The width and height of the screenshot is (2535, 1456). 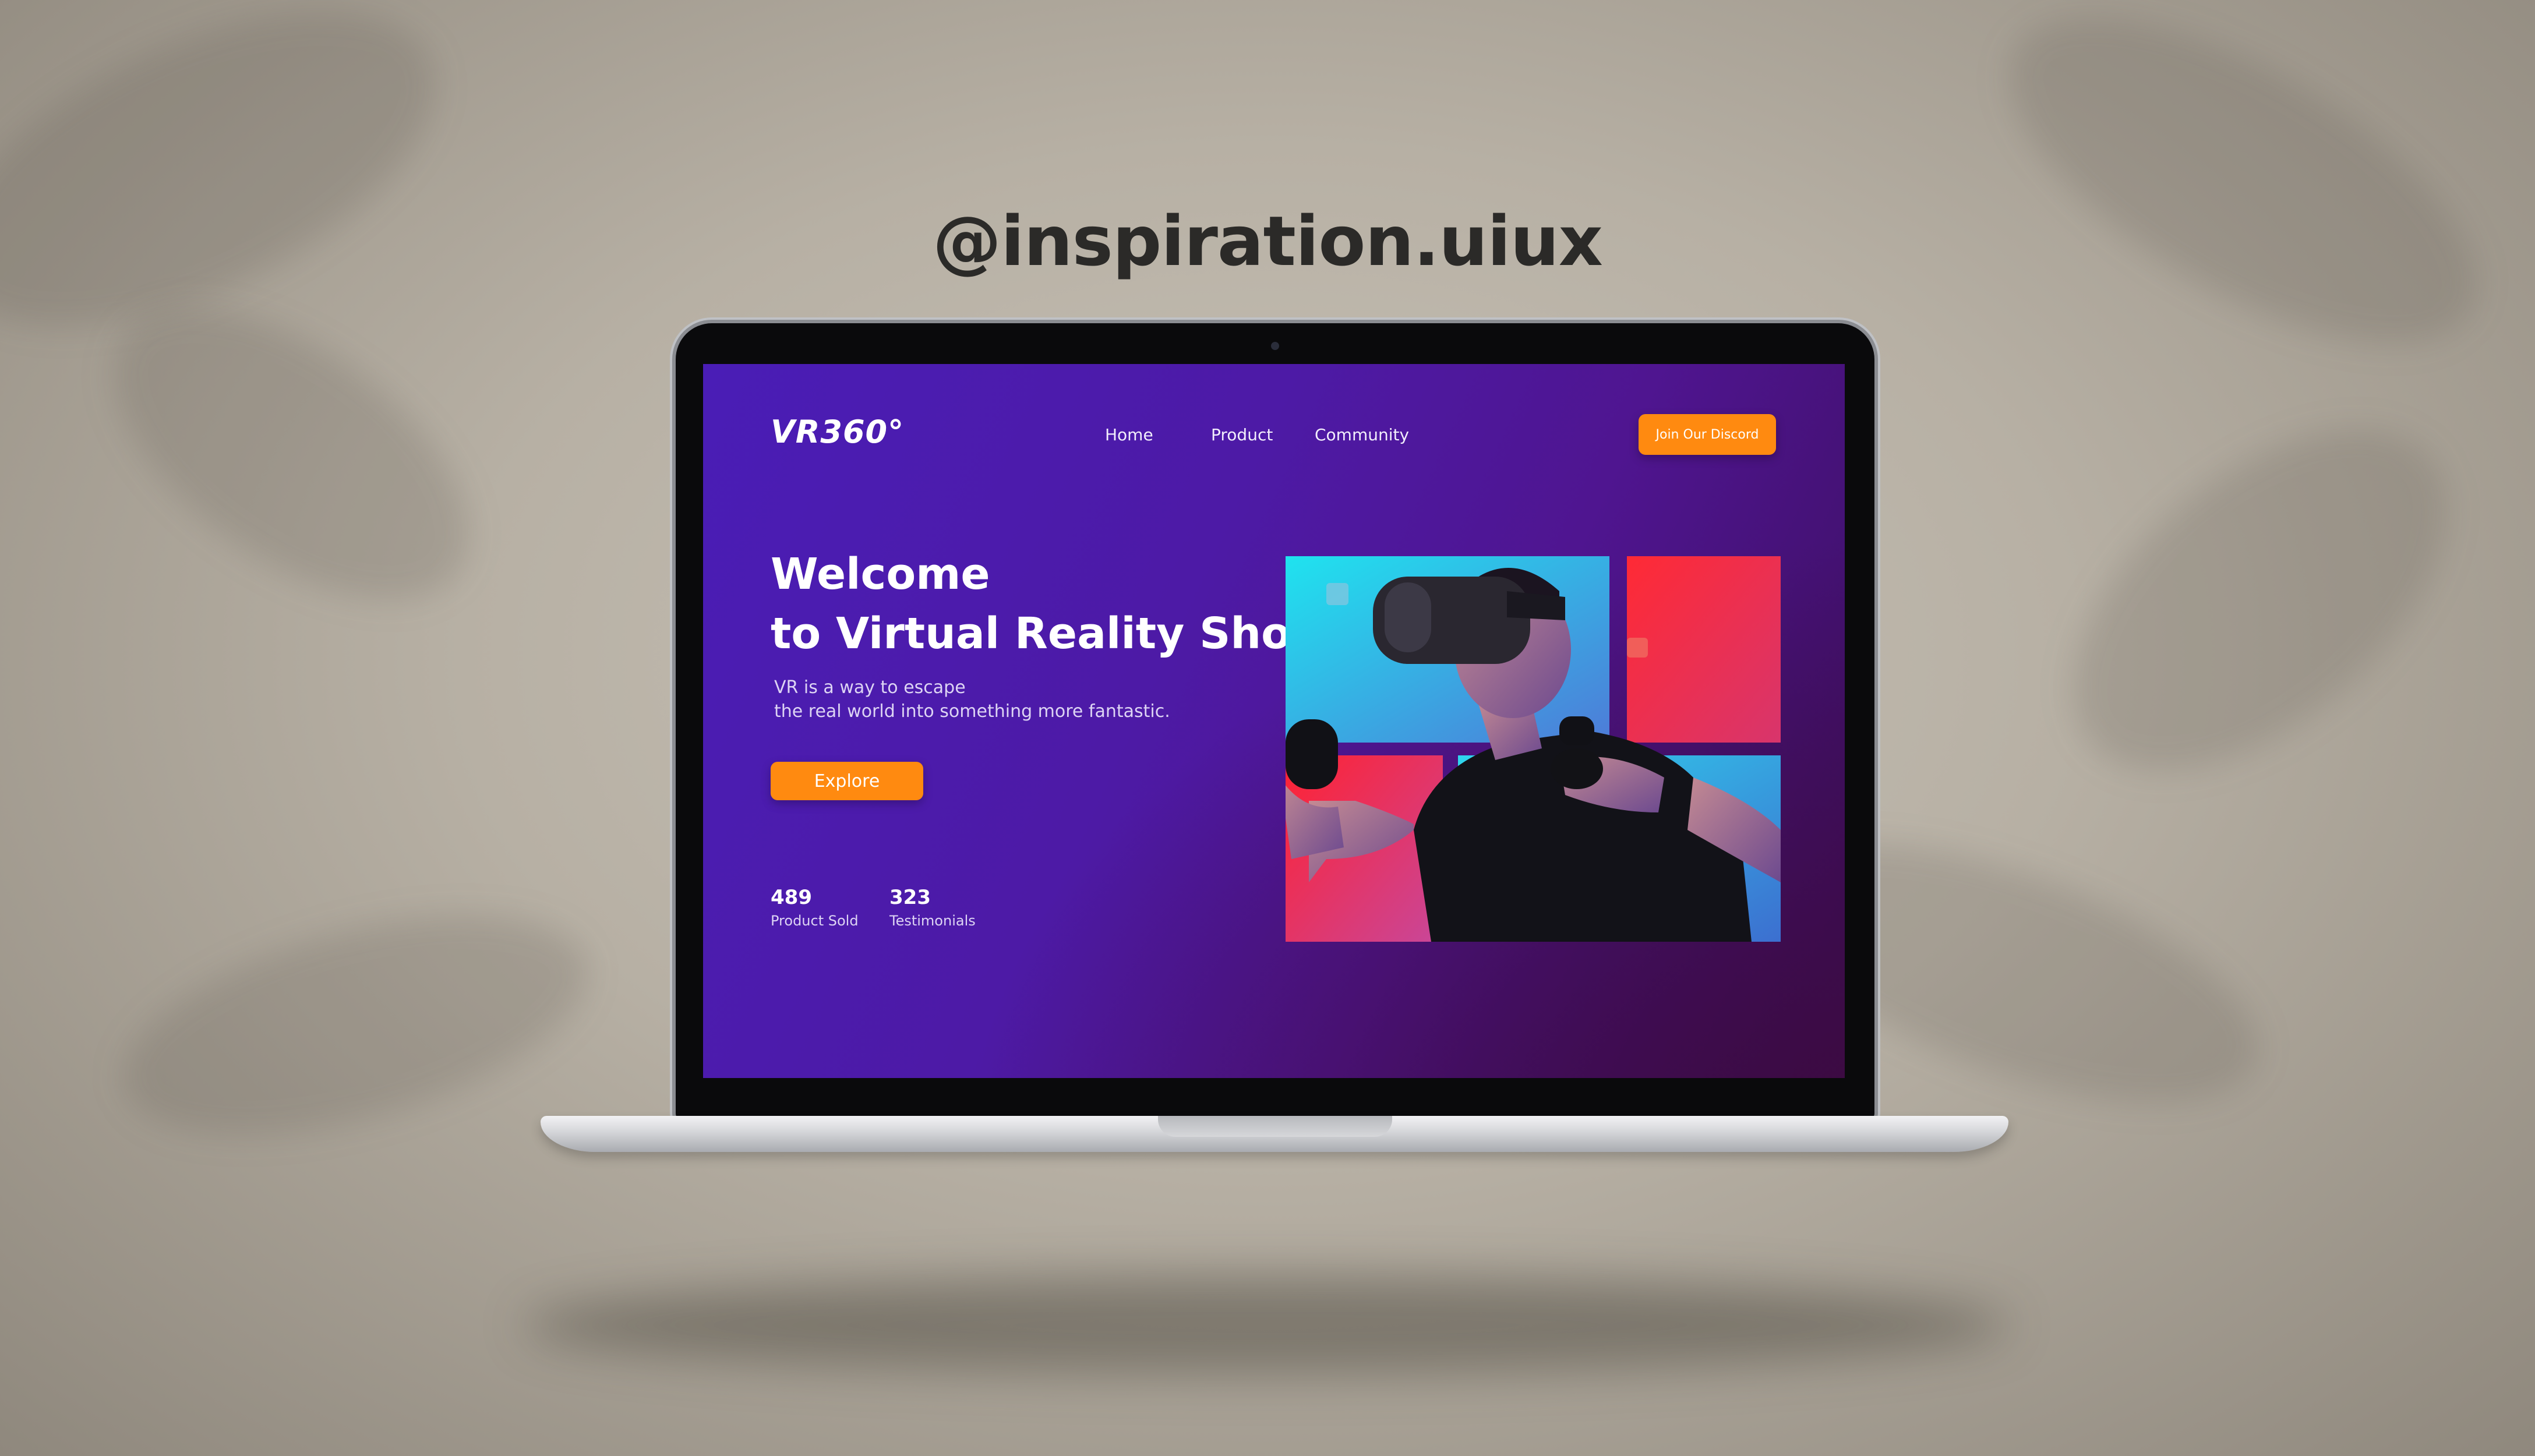 What do you see at coordinates (910, 897) in the screenshot?
I see `stat-testimonials-value: 323` at bounding box center [910, 897].